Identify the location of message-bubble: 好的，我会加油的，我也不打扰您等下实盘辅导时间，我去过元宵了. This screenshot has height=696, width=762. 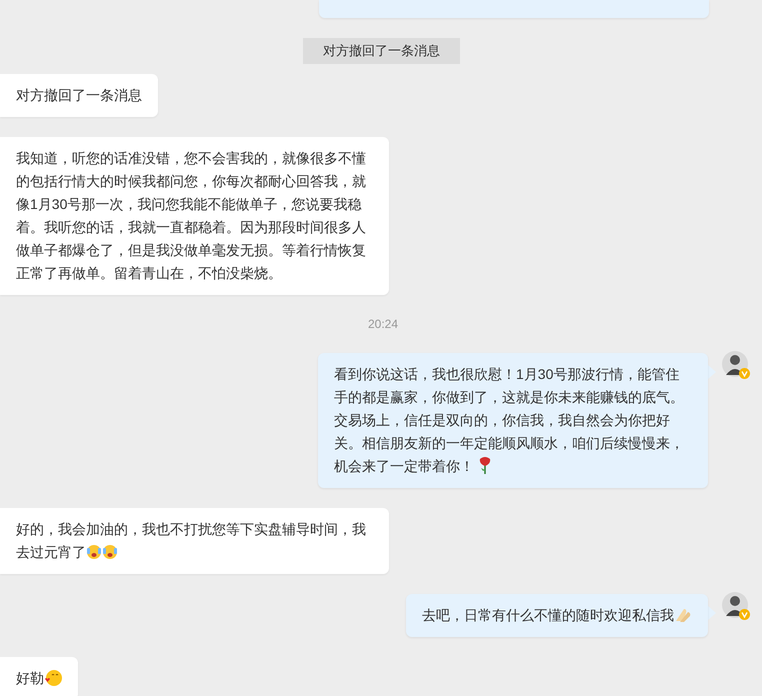
(194, 541).